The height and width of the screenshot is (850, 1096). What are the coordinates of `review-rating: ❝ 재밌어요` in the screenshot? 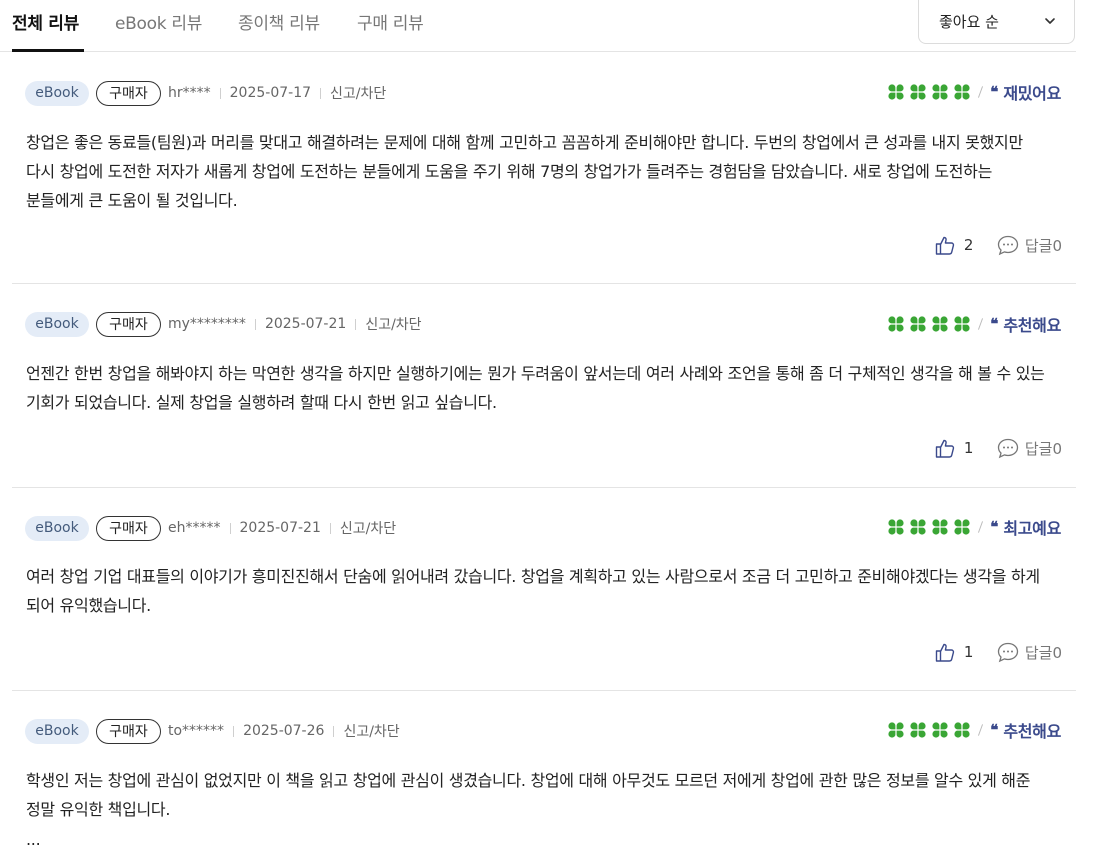 It's located at (974, 92).